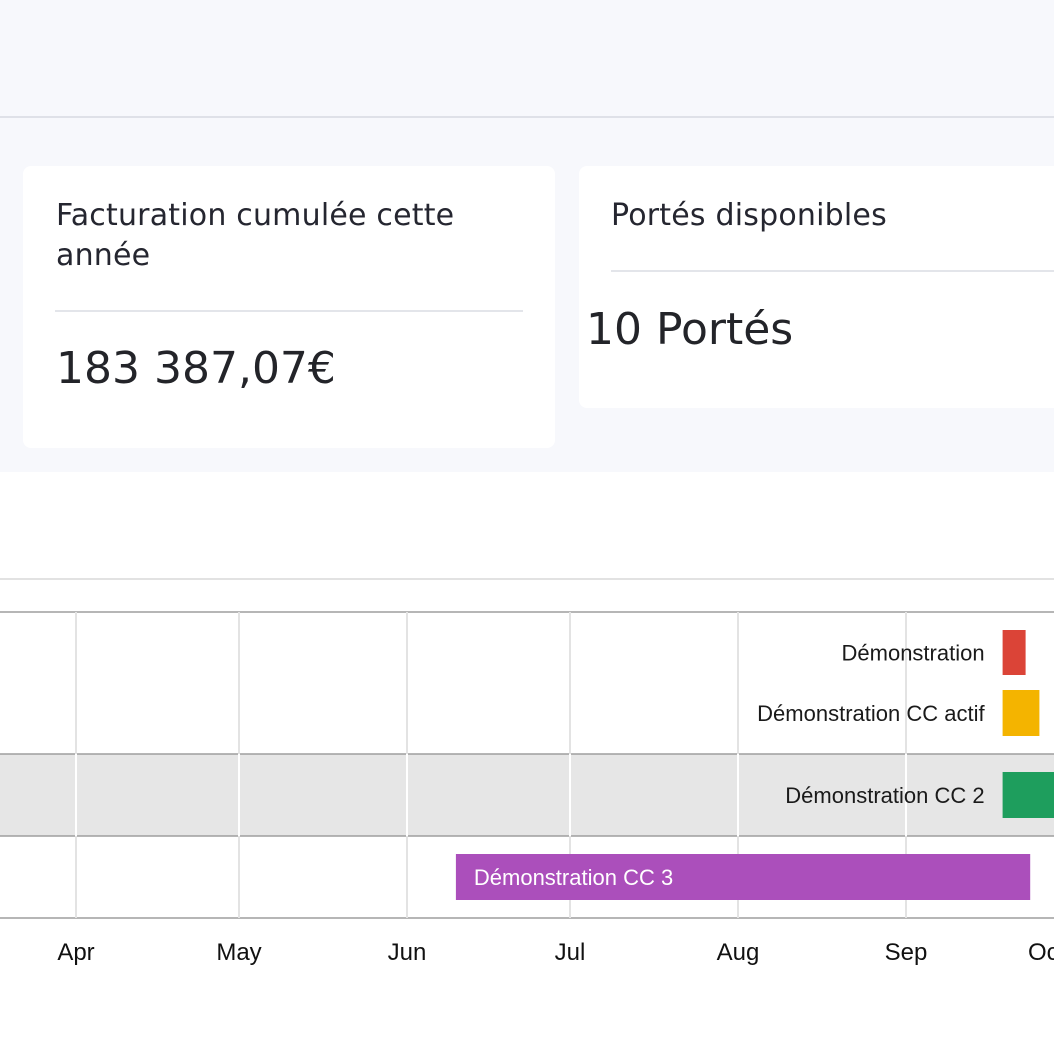  I want to click on timeline-row-bg, so click(527, 683).